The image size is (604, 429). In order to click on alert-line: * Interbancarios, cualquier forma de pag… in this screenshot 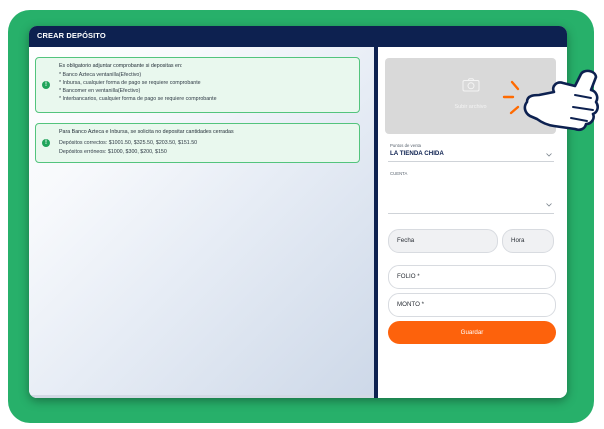, I will do `click(138, 99)`.